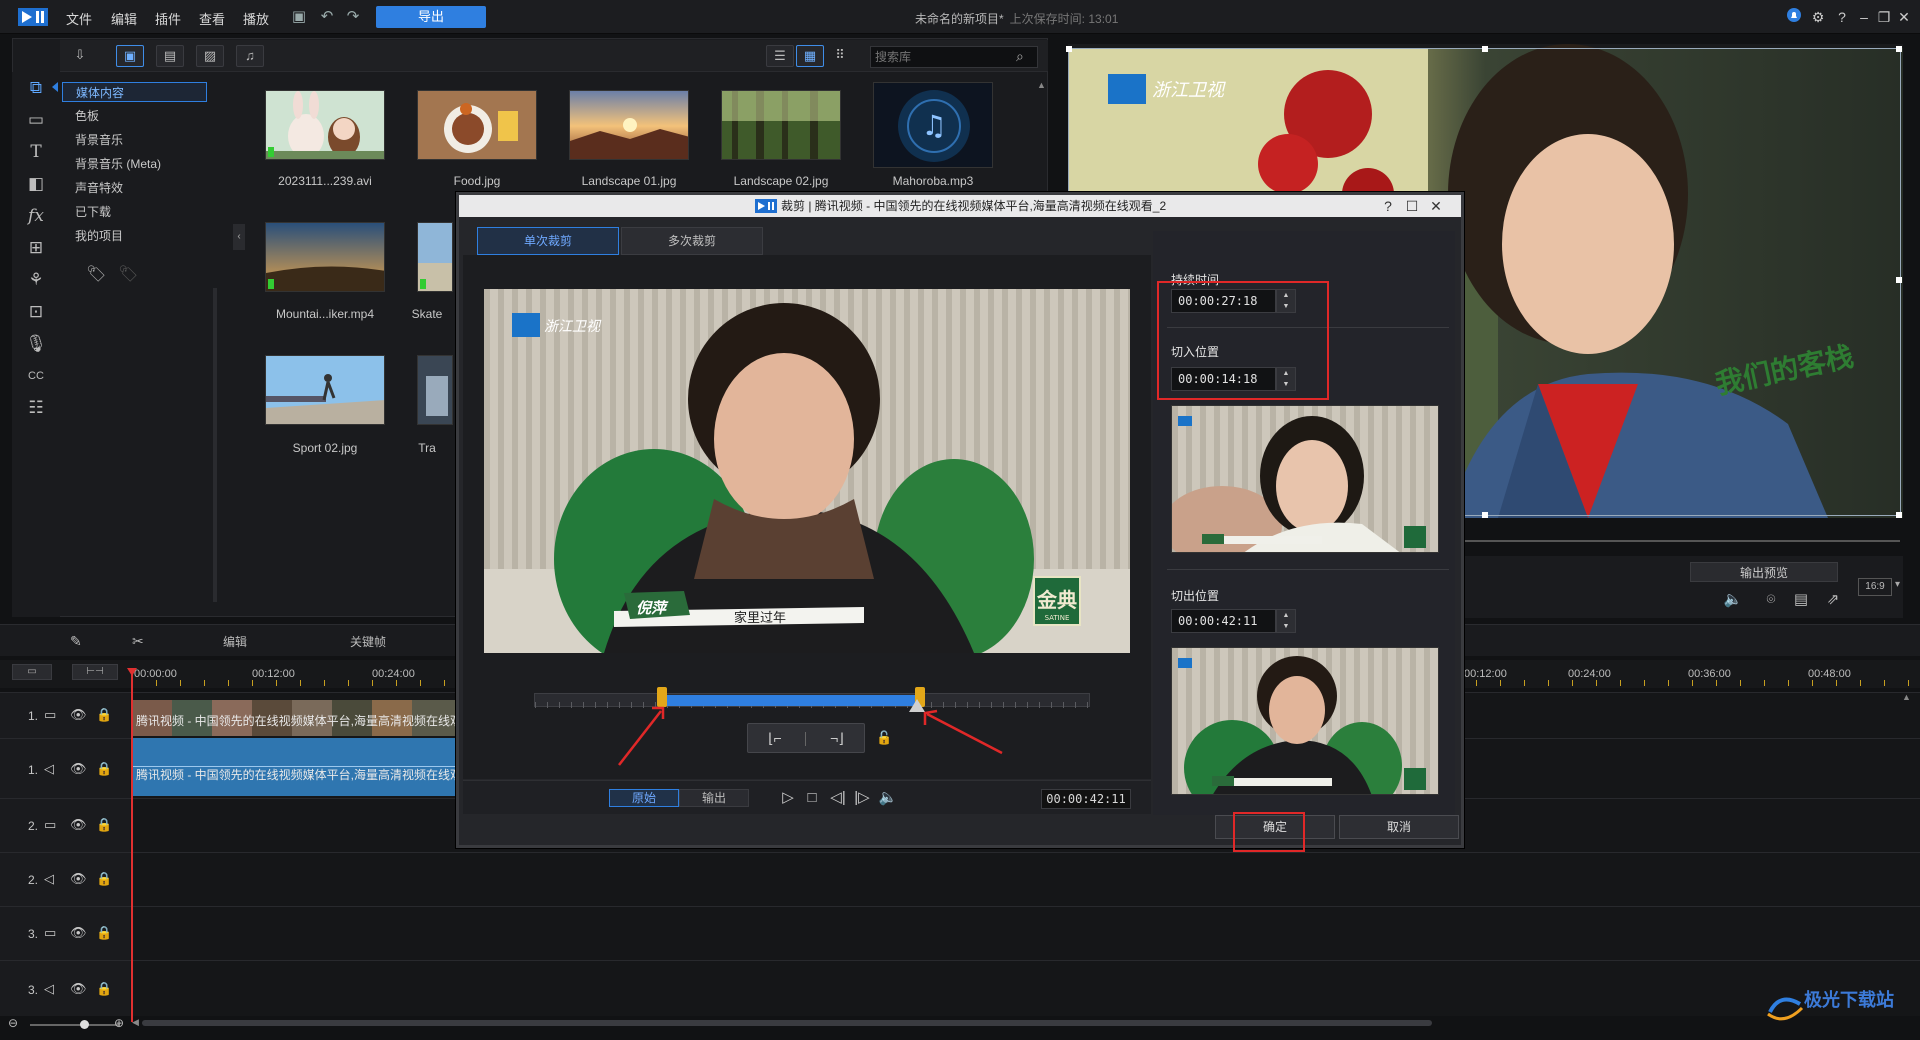 The height and width of the screenshot is (1040, 1920). Describe the element at coordinates (36, 280) in the screenshot. I see `particle-effect-icon: ⚘` at that location.